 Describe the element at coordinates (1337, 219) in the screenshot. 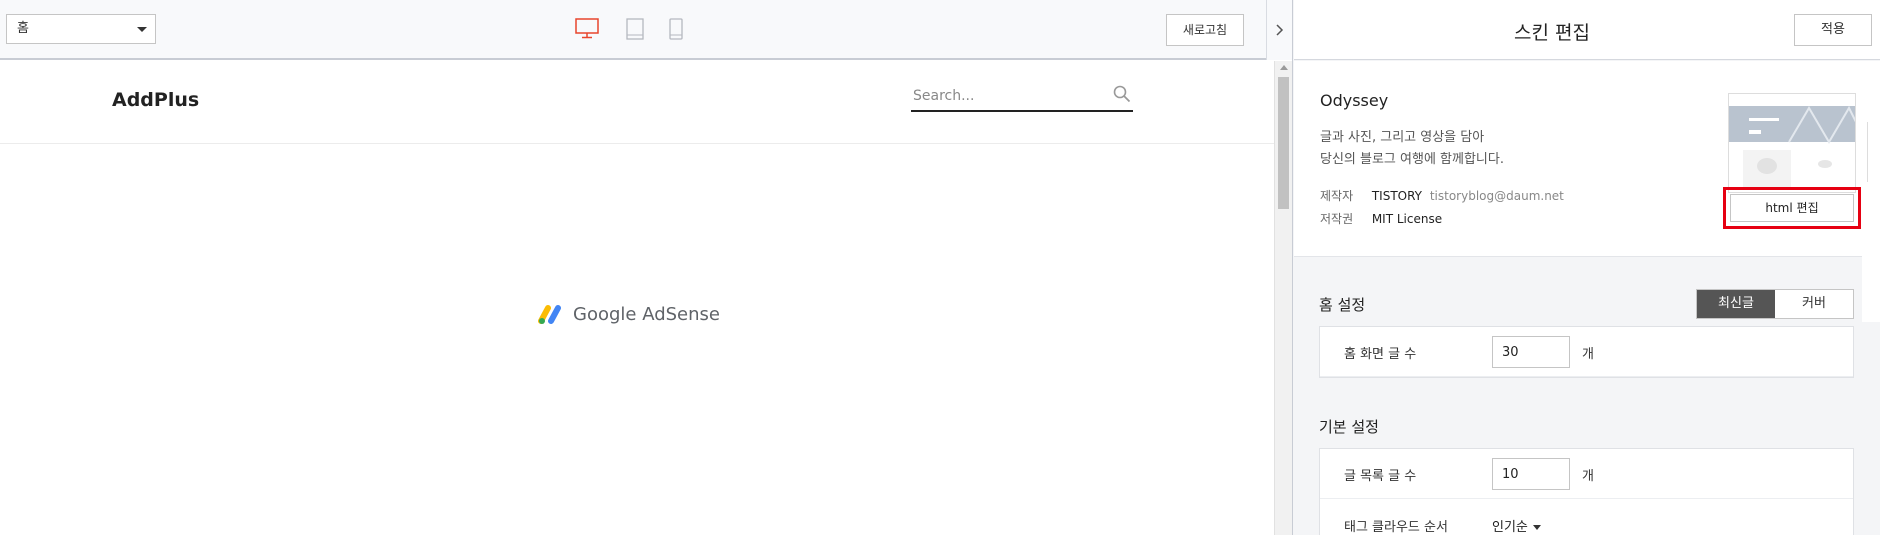

I see `license-label: 저작권` at that location.